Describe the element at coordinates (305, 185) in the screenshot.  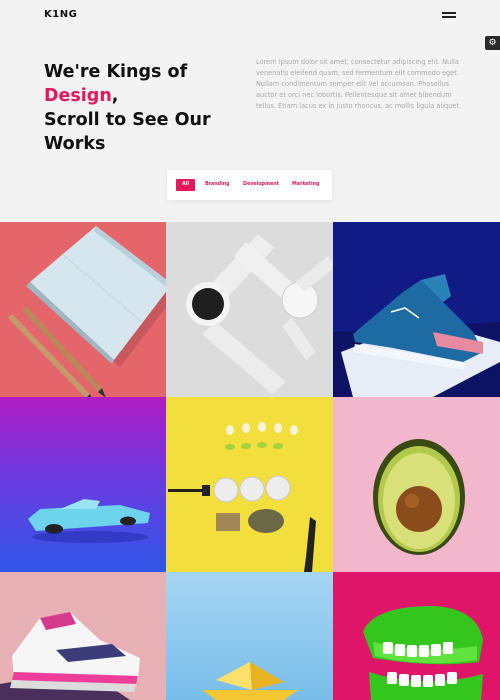
I see `filter-marketing: Marketing` at that location.